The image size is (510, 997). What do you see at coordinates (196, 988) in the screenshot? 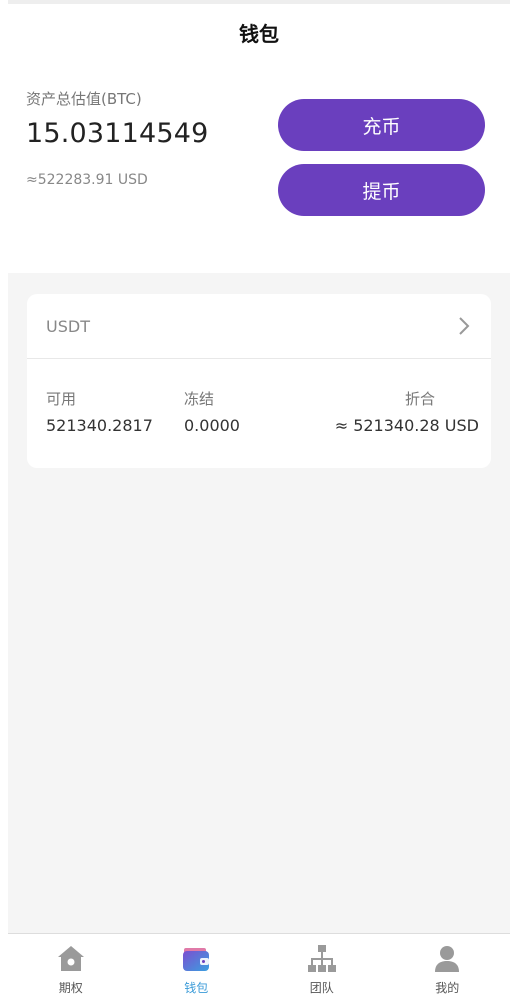
I see `tab-label: 钱包` at bounding box center [196, 988].